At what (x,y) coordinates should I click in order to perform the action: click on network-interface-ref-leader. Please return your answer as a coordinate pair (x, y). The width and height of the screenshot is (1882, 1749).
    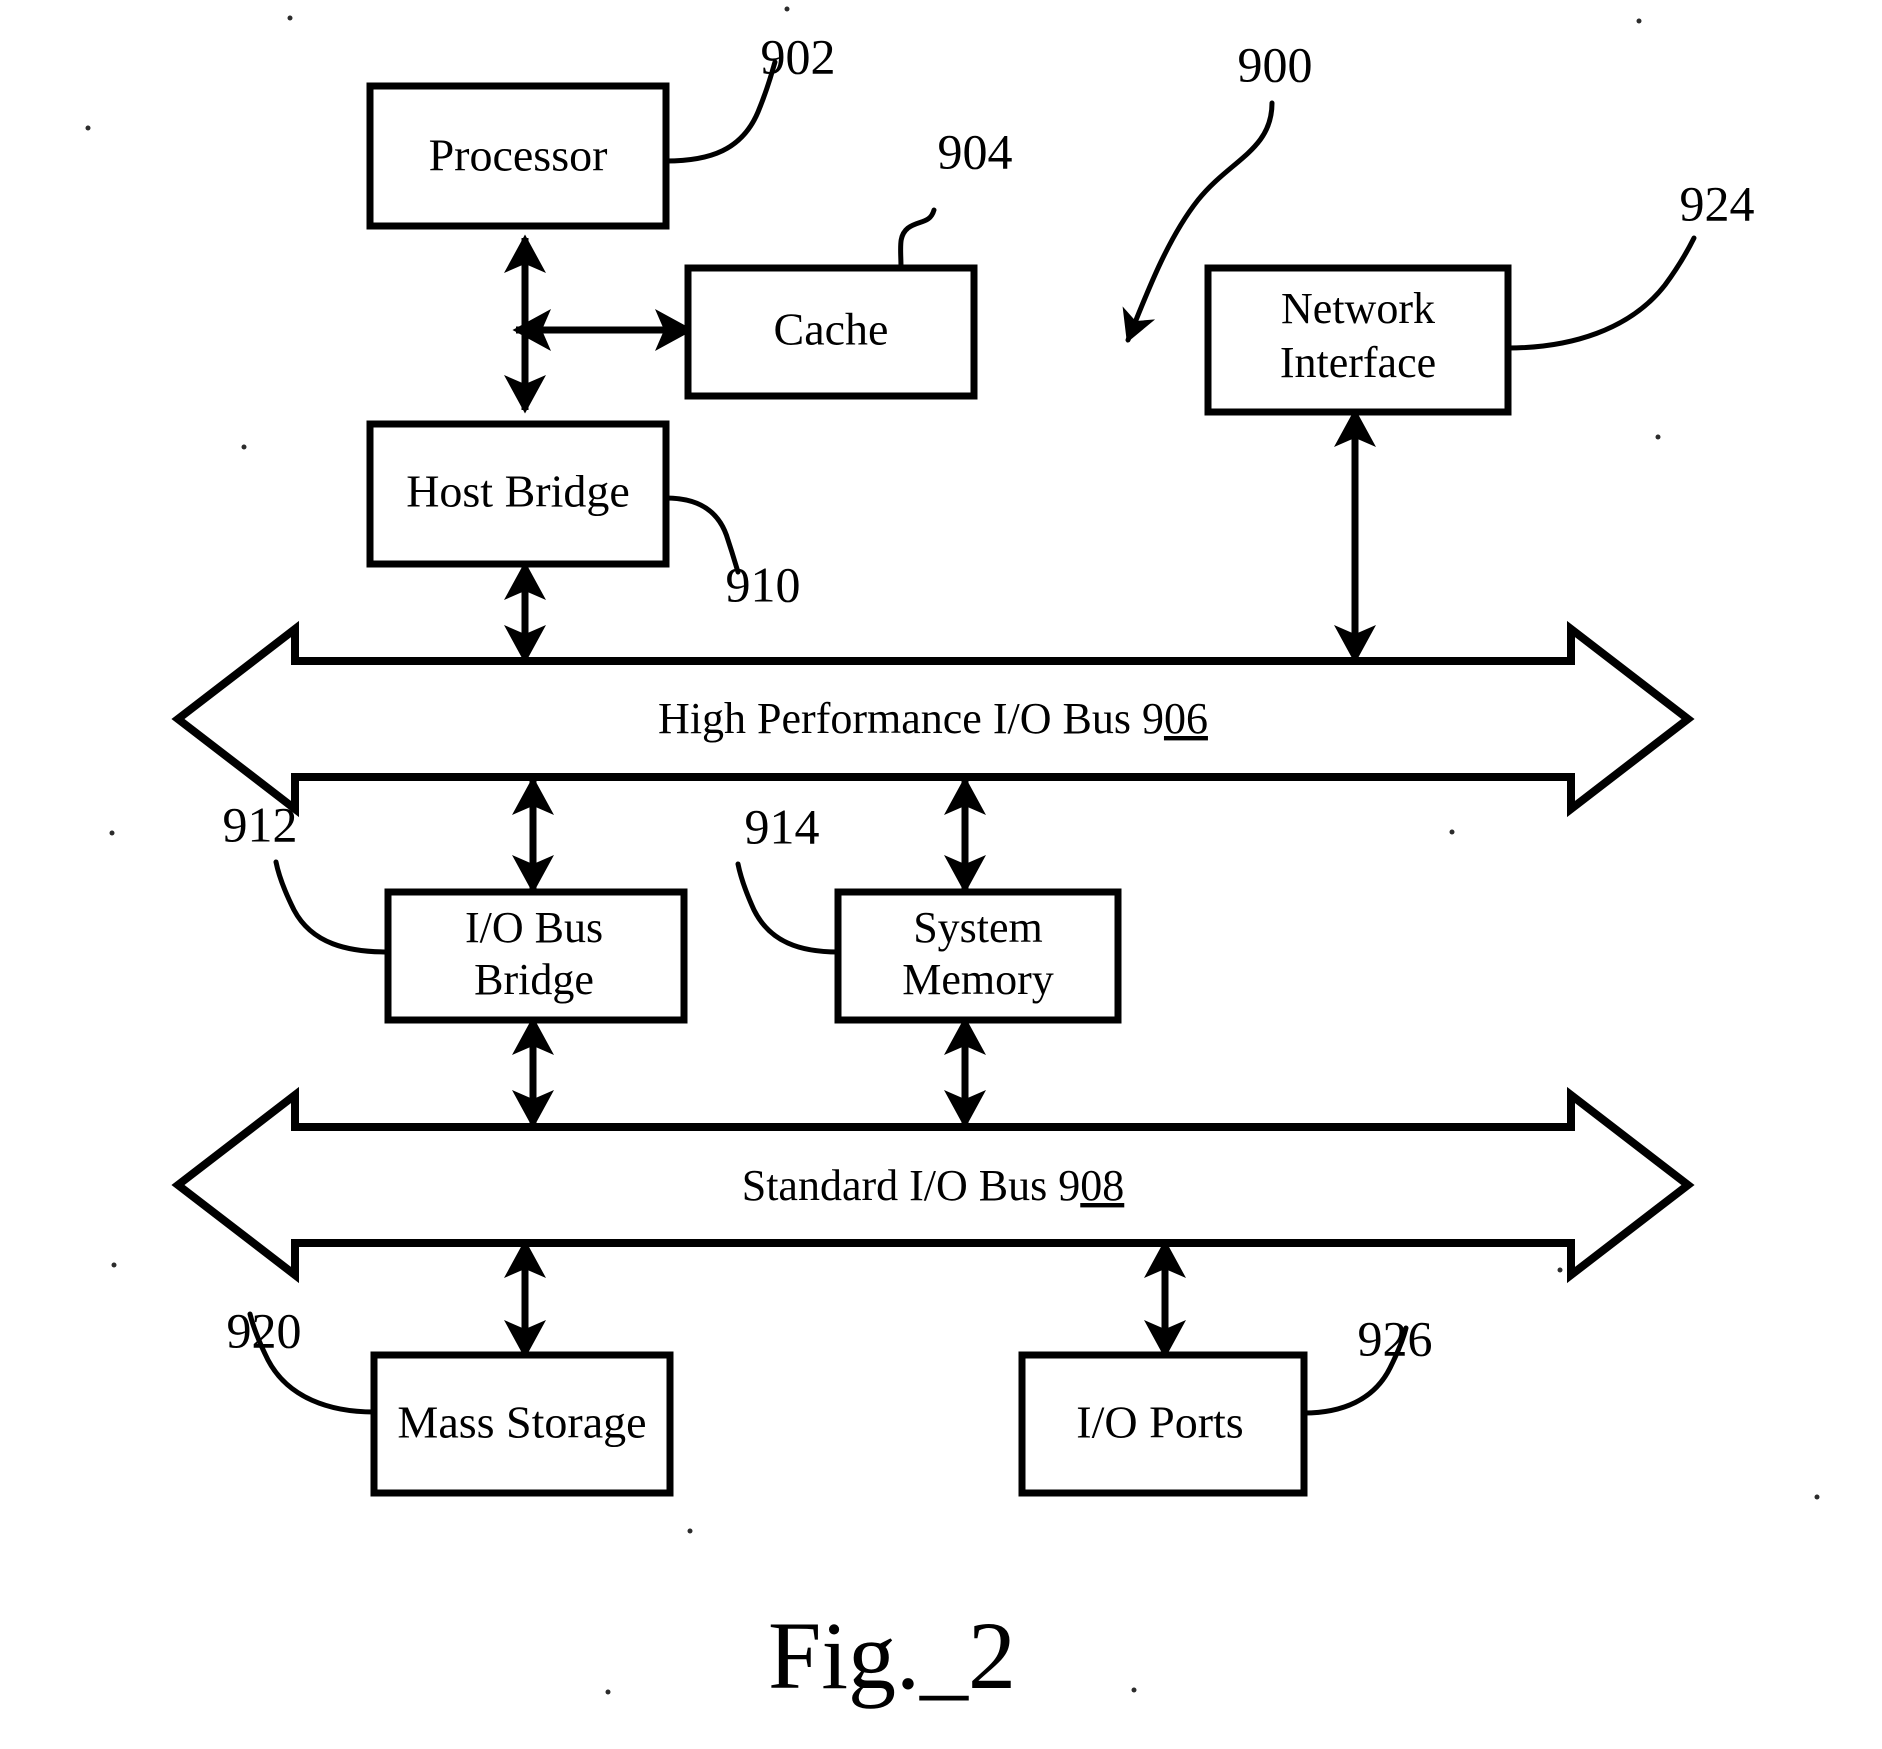
    Looking at the image, I should click on (1601, 293).